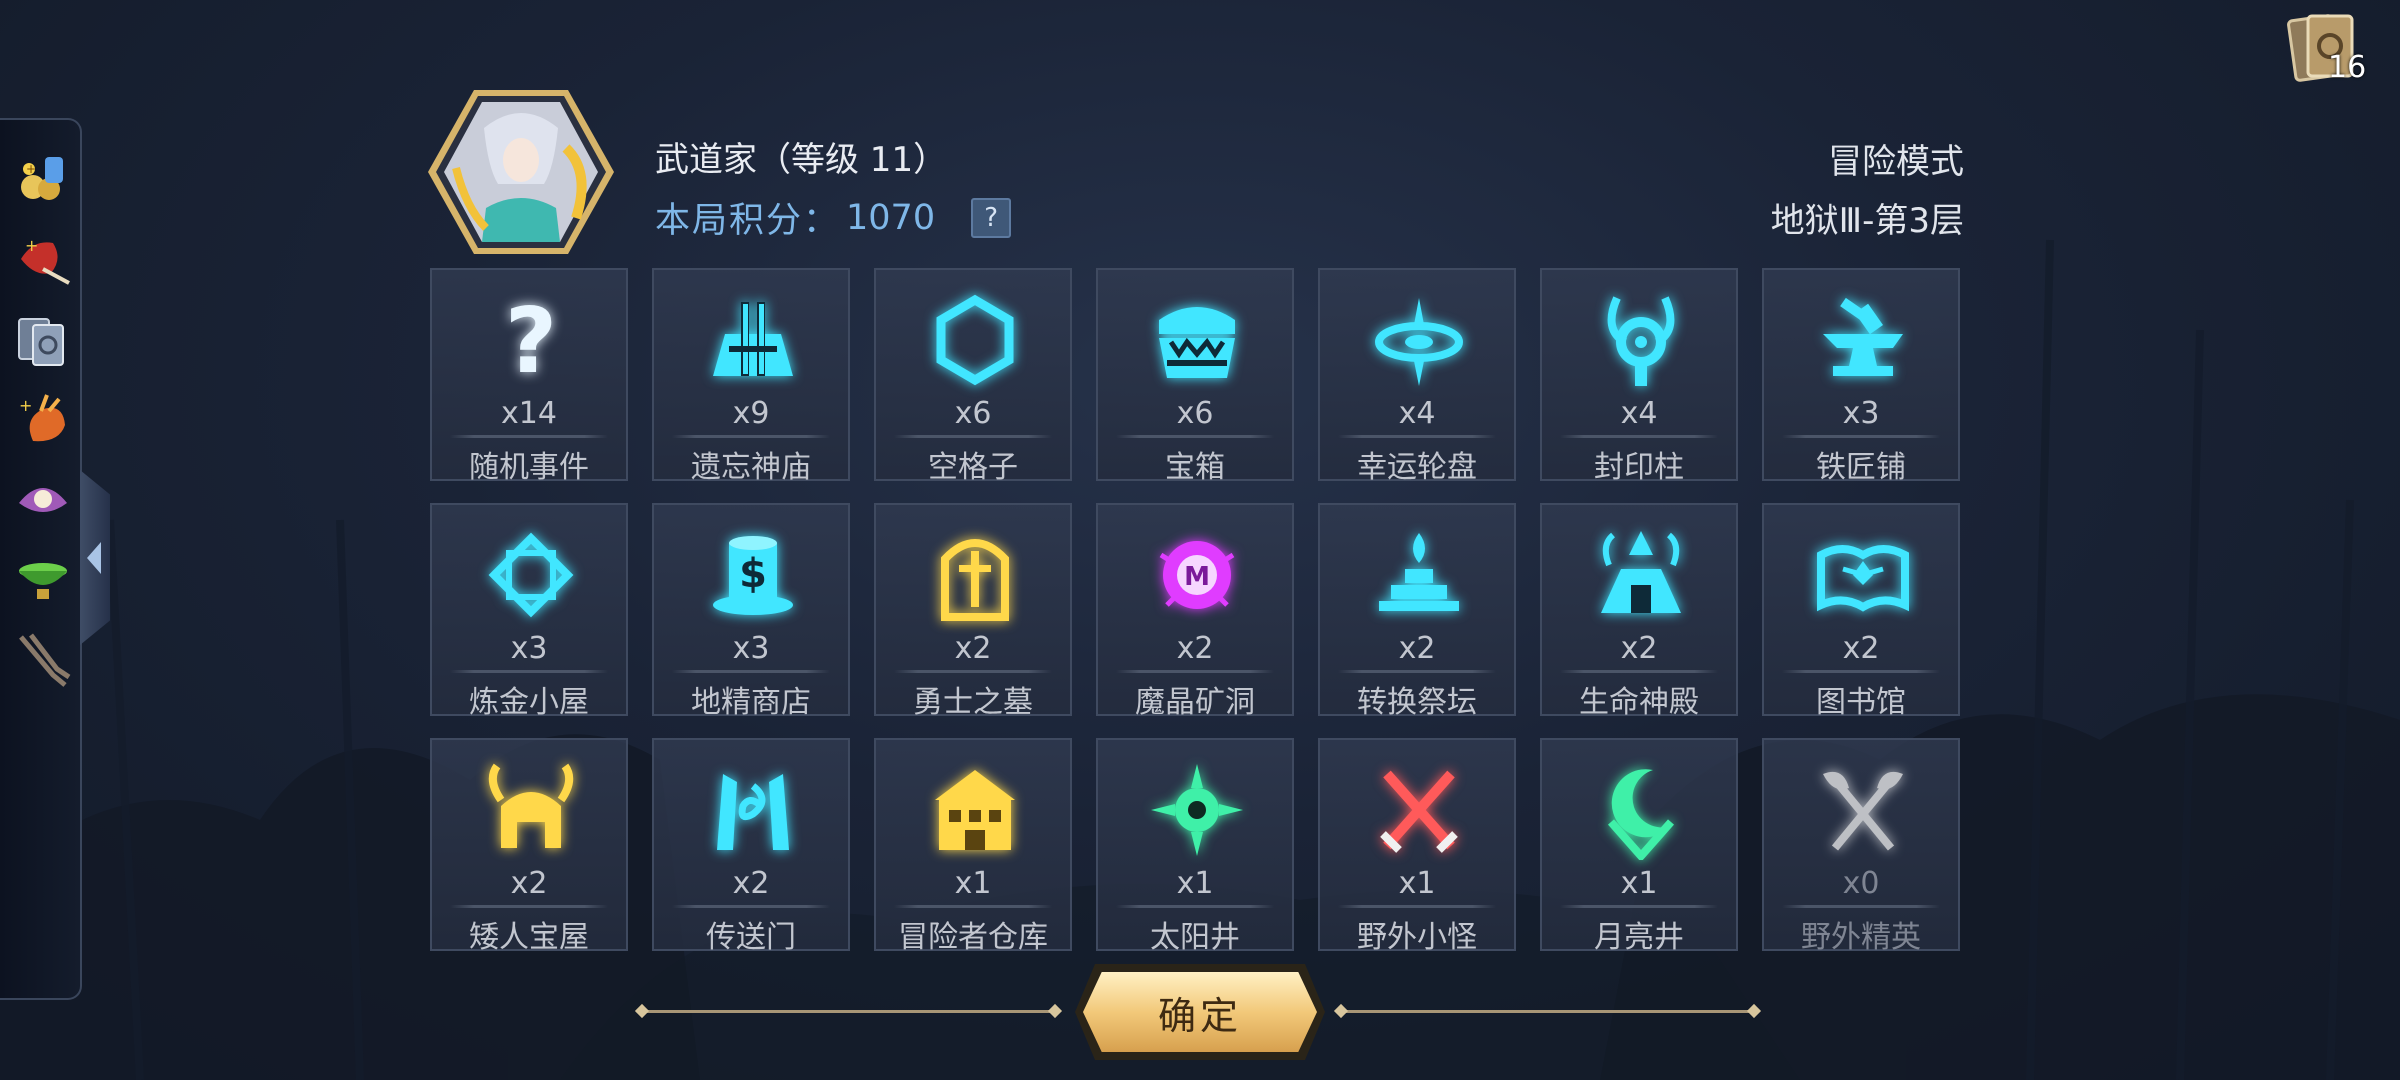 This screenshot has width=2400, height=1080. Describe the element at coordinates (1195, 413) in the screenshot. I see `event-count: x6` at that location.